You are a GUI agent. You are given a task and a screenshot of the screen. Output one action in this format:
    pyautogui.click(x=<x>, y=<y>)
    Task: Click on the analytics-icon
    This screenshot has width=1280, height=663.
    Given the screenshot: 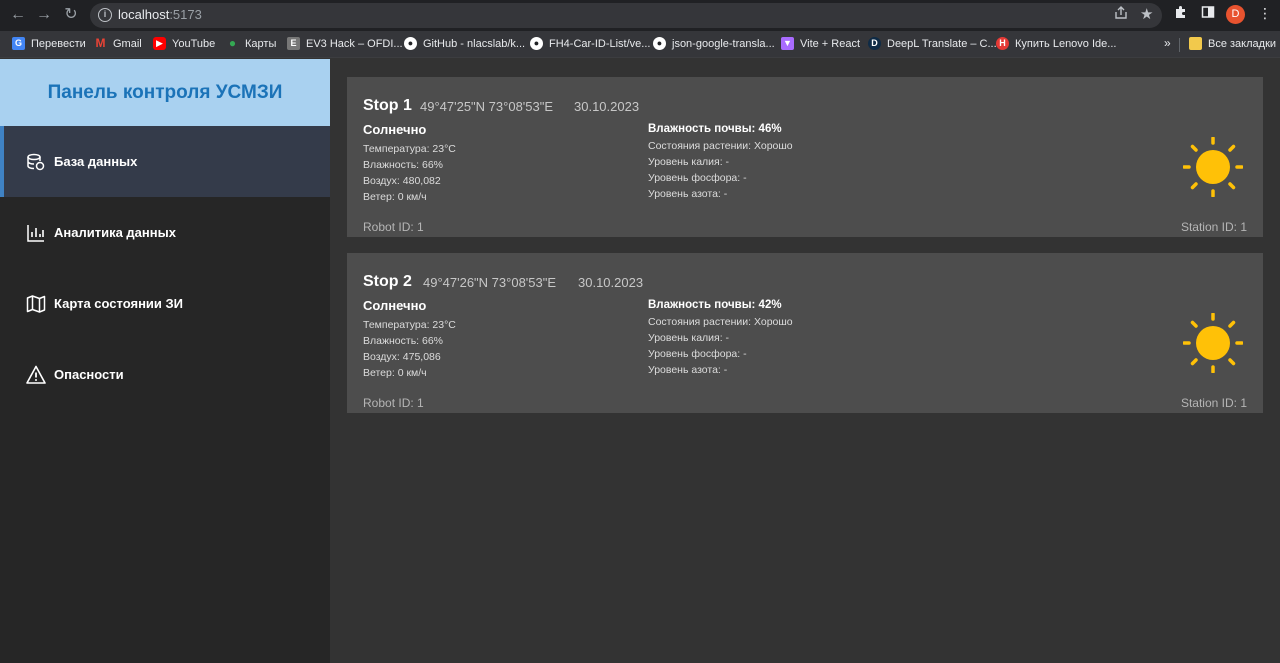 What is the action you would take?
    pyautogui.click(x=36, y=233)
    